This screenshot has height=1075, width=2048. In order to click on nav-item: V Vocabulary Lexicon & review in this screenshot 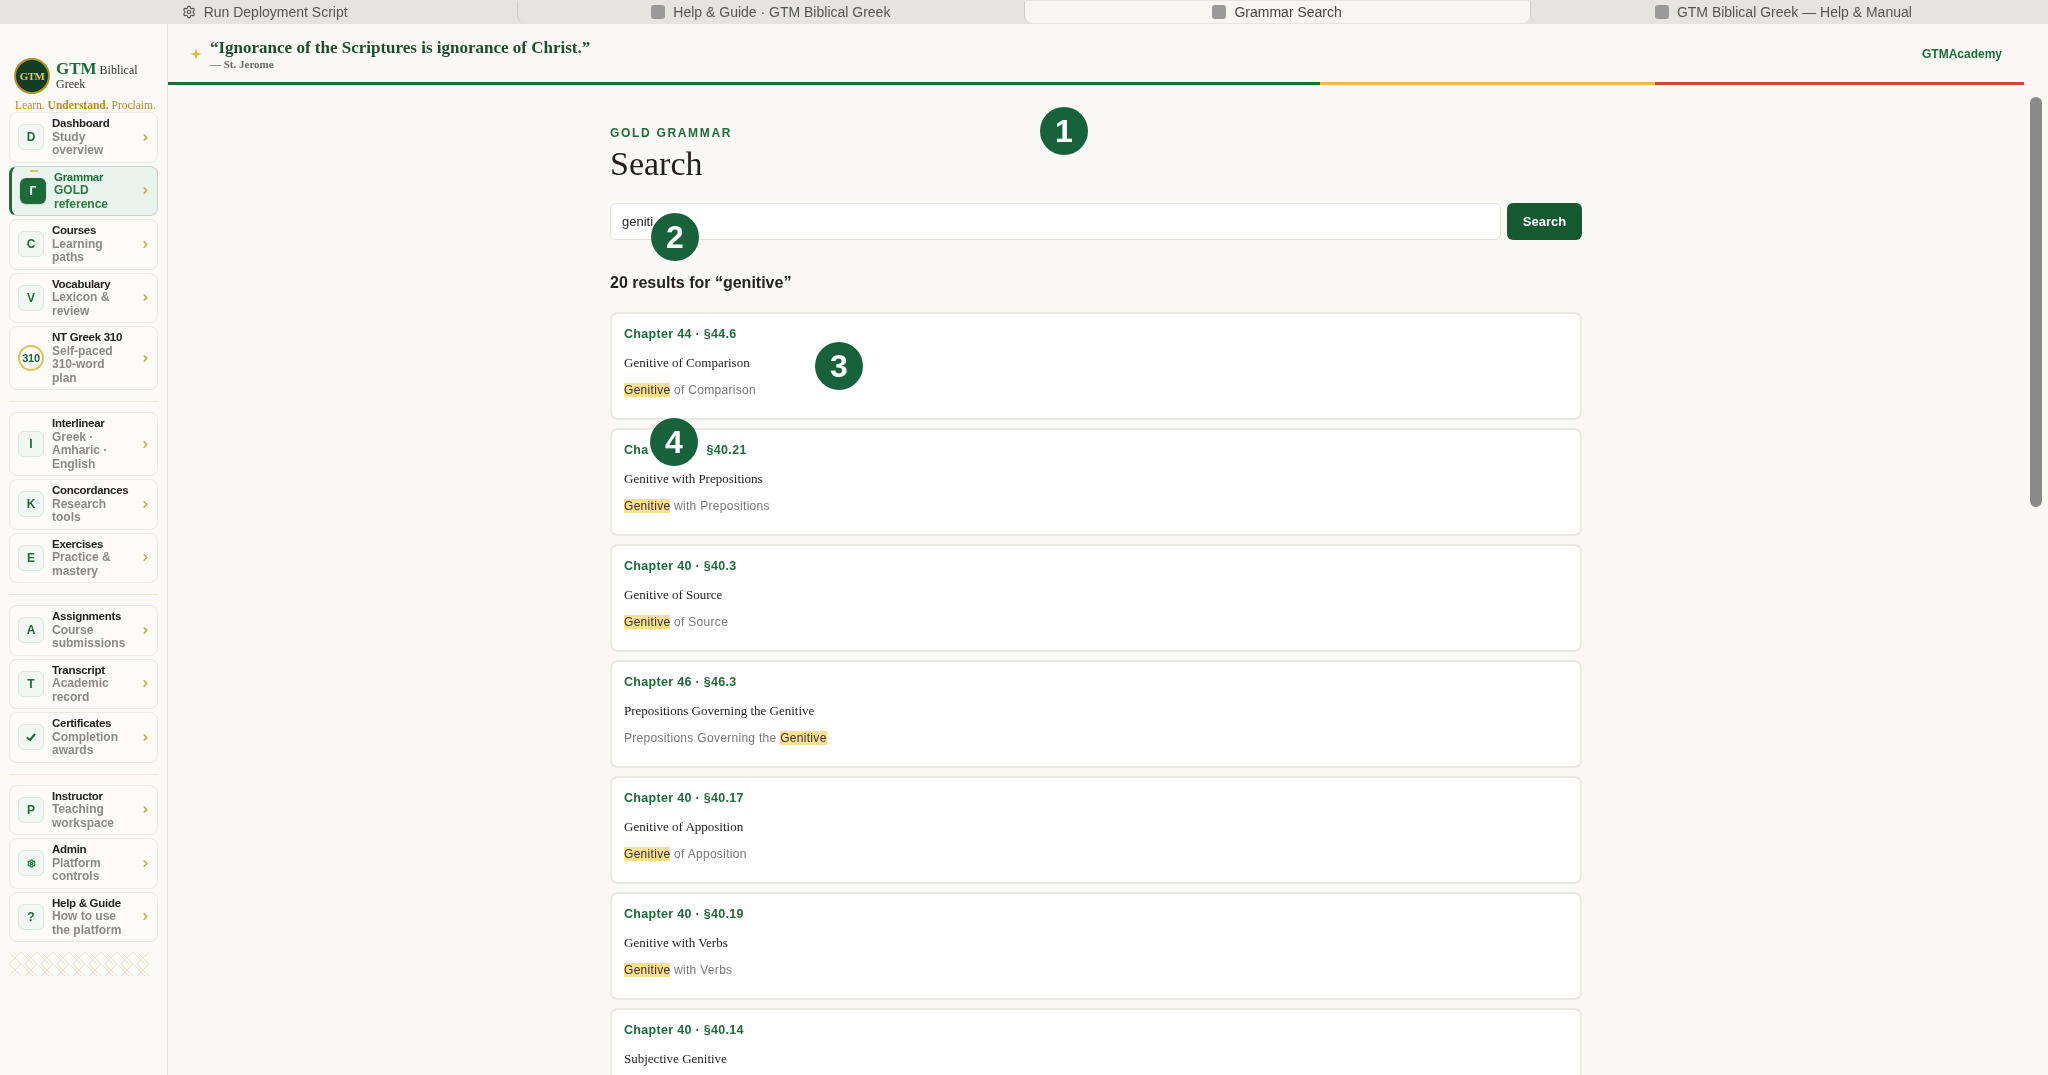, I will do `click(83, 297)`.